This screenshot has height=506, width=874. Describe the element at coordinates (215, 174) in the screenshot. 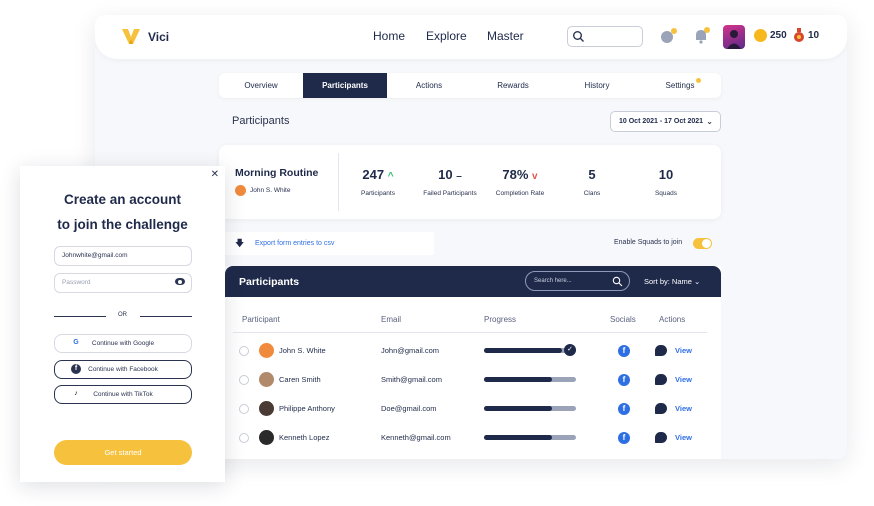

I see `close-icon: ✕` at that location.